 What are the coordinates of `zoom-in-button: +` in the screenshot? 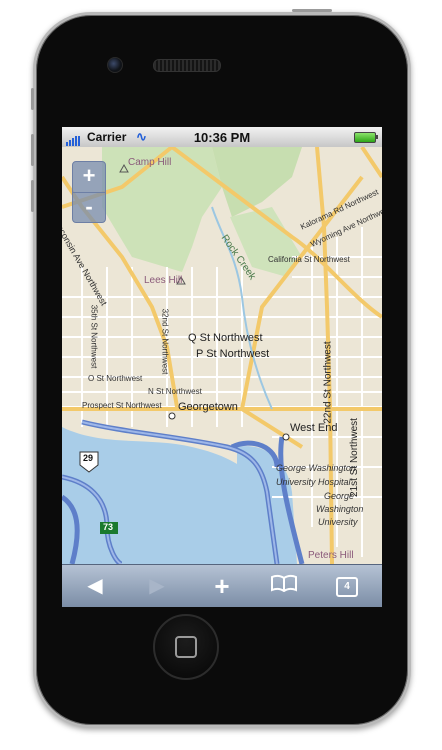 It's located at (89, 177).